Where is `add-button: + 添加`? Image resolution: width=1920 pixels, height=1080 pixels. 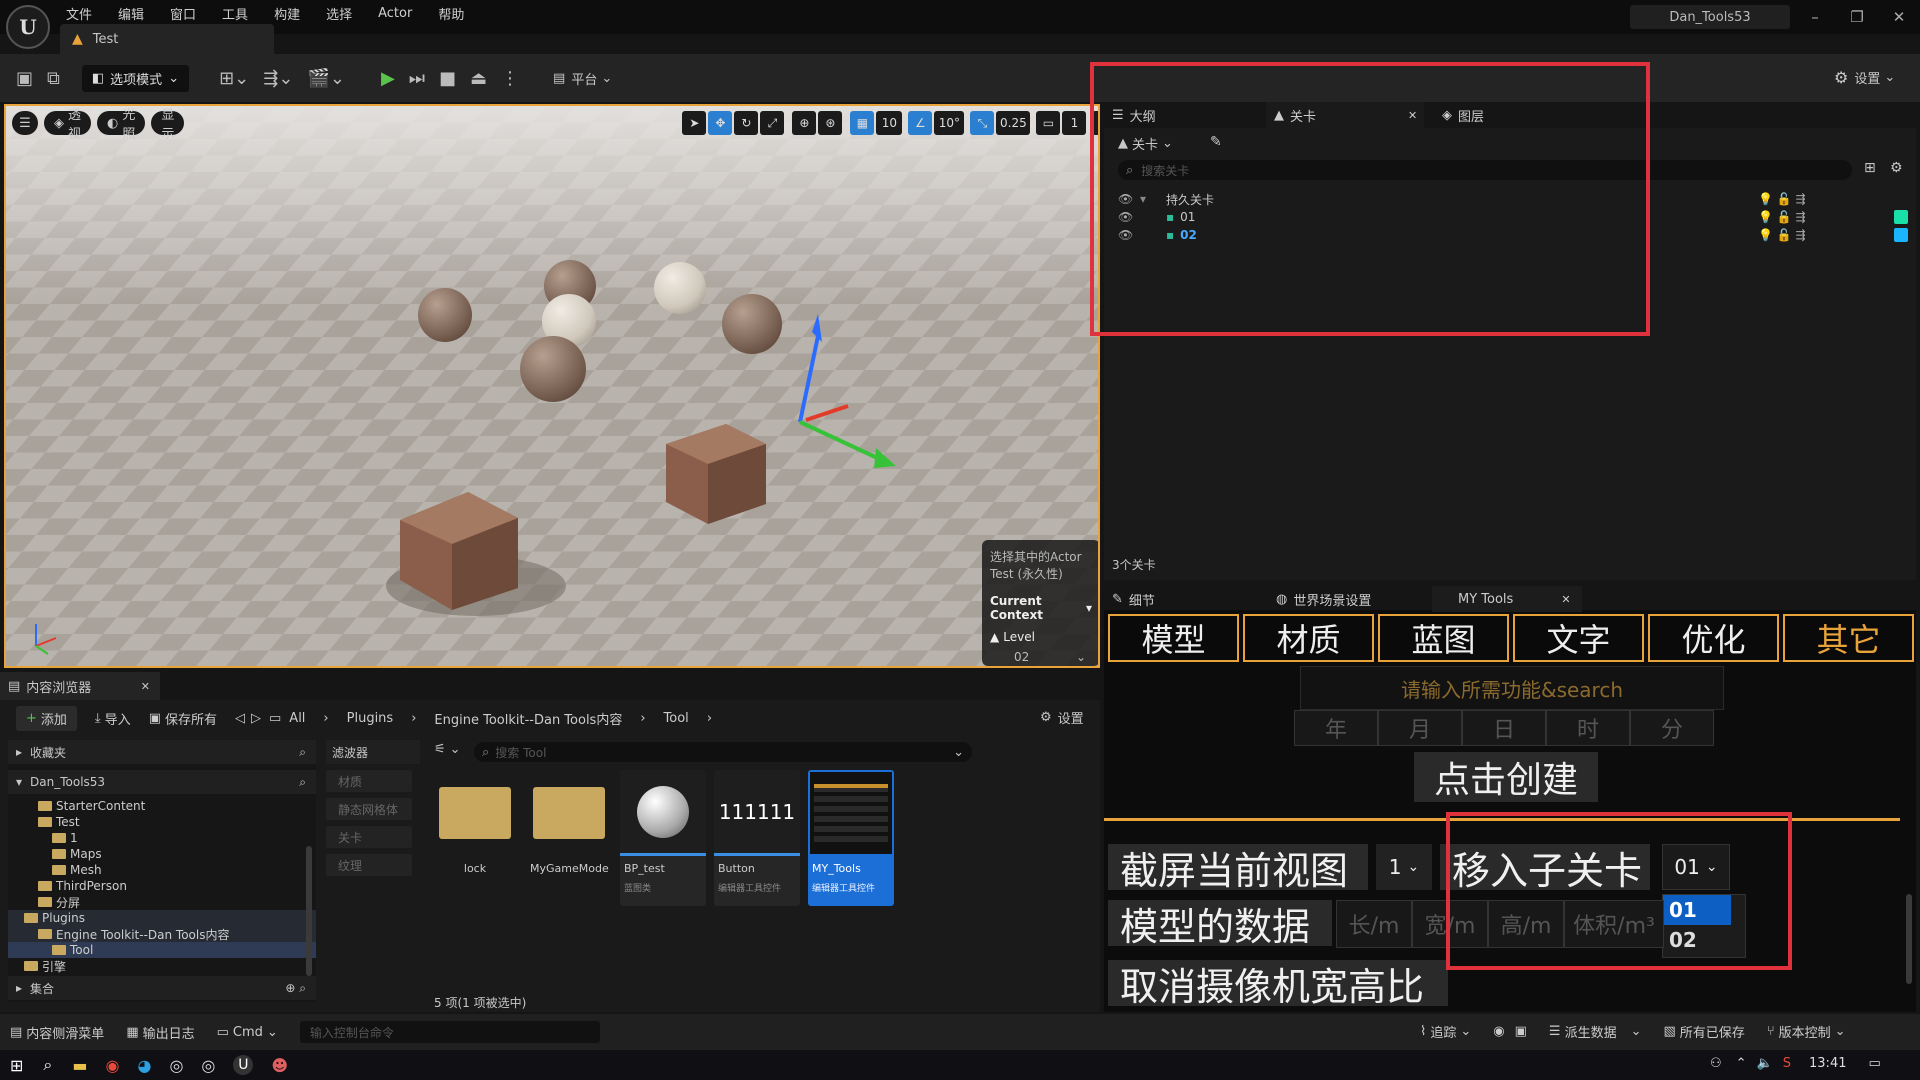 add-button: + 添加 is located at coordinates (46, 718).